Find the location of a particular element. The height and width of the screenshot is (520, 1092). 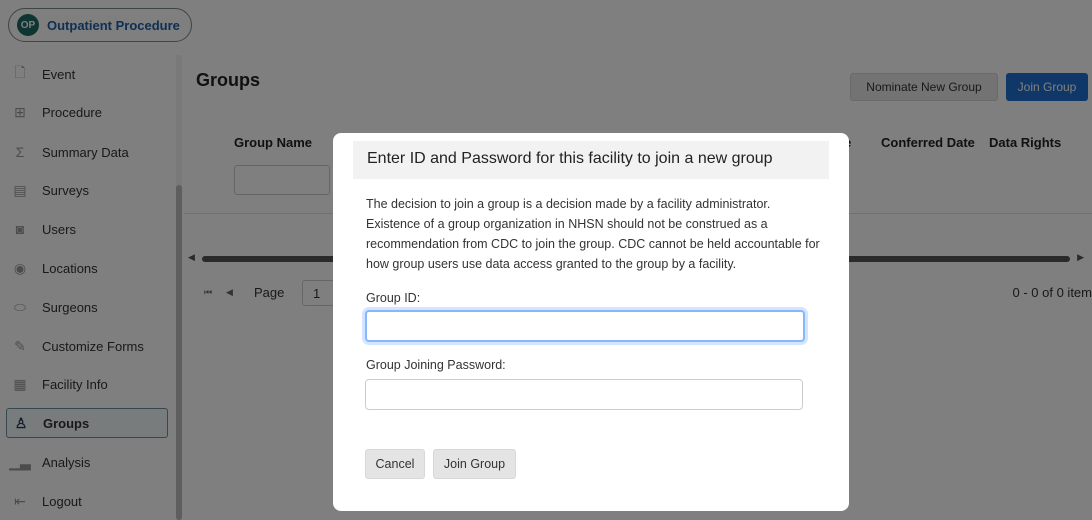

group-password-label: Group Joining Password: is located at coordinates (436, 365).